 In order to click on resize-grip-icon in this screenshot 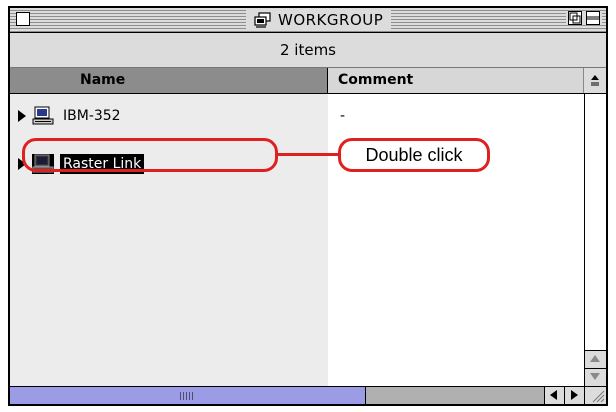, I will do `click(595, 395)`.